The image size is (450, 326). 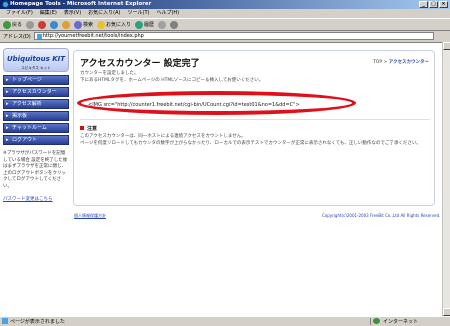 What do you see at coordinates (88, 128) in the screenshot?
I see `notice-title: 注意` at bounding box center [88, 128].